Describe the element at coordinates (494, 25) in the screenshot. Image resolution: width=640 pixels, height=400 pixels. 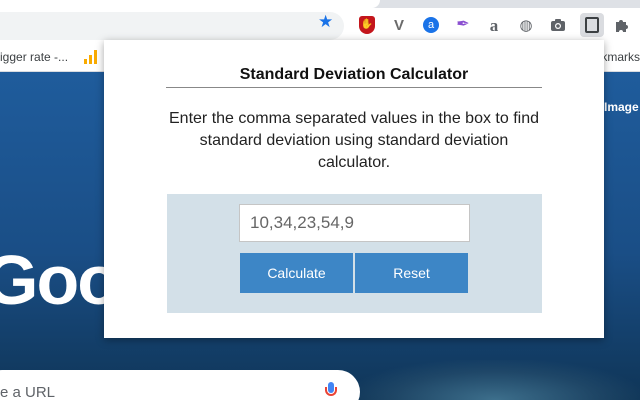
I see `a-extension-icon: a` at that location.